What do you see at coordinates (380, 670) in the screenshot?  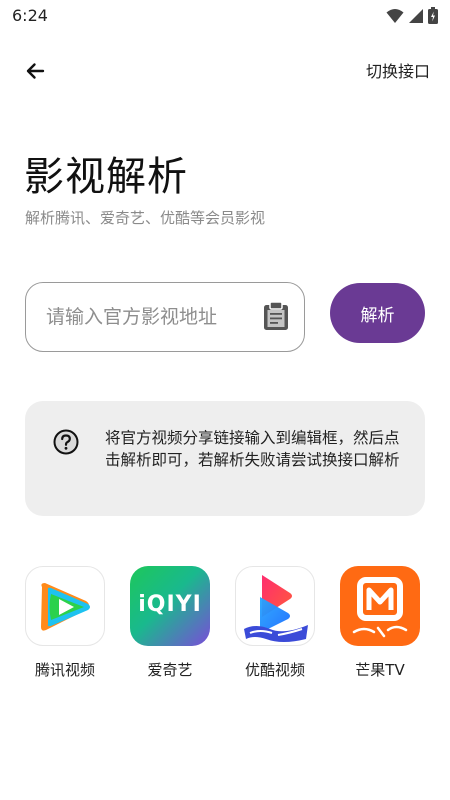 I see `platform-label: 芒果TV` at bounding box center [380, 670].